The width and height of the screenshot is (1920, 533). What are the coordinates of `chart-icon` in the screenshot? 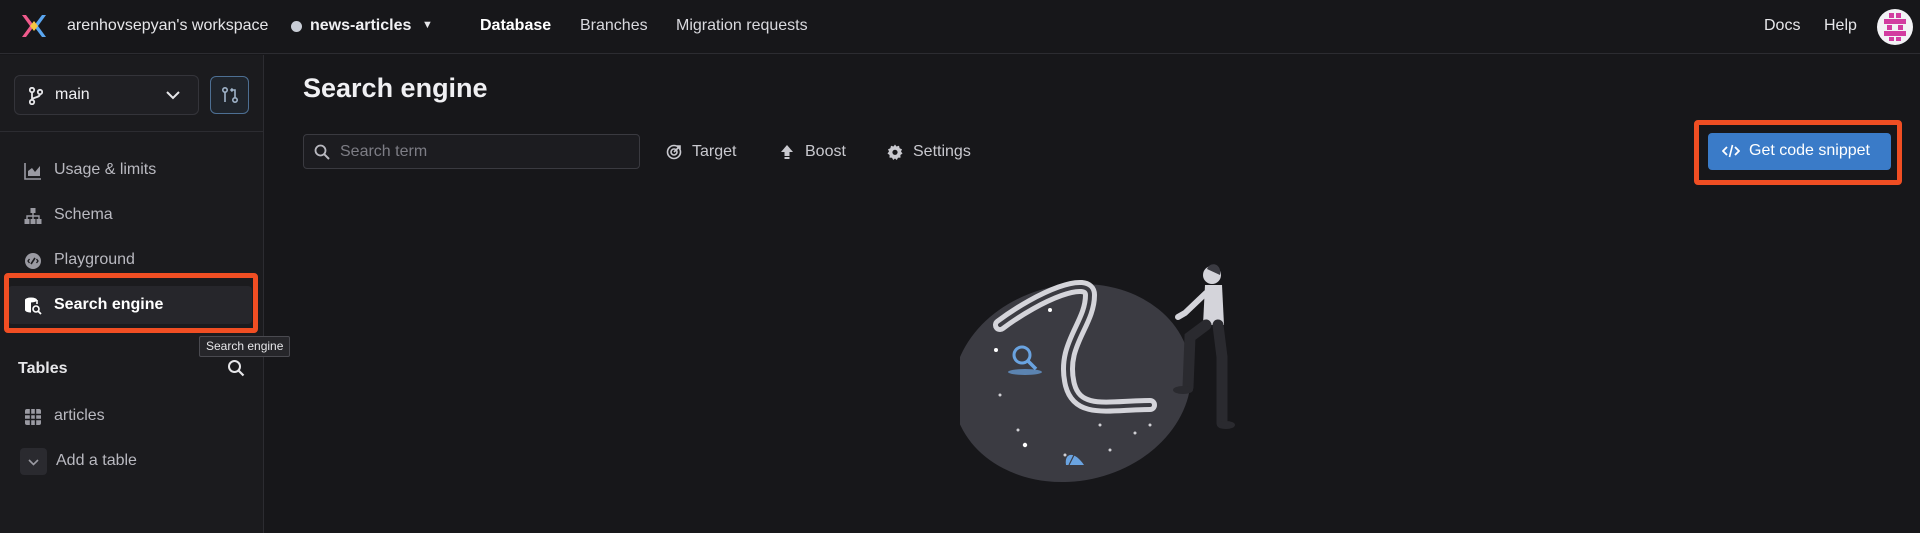 It's located at (32, 171).